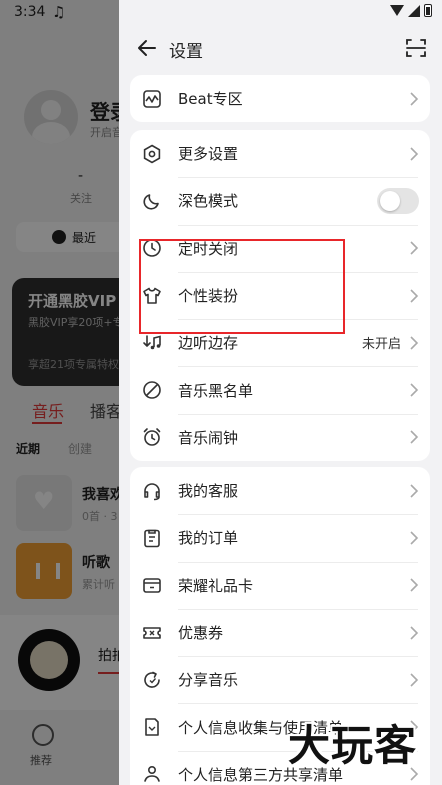 This screenshot has height=785, width=442. What do you see at coordinates (201, 633) in the screenshot?
I see `row-label: 优惠券` at bounding box center [201, 633].